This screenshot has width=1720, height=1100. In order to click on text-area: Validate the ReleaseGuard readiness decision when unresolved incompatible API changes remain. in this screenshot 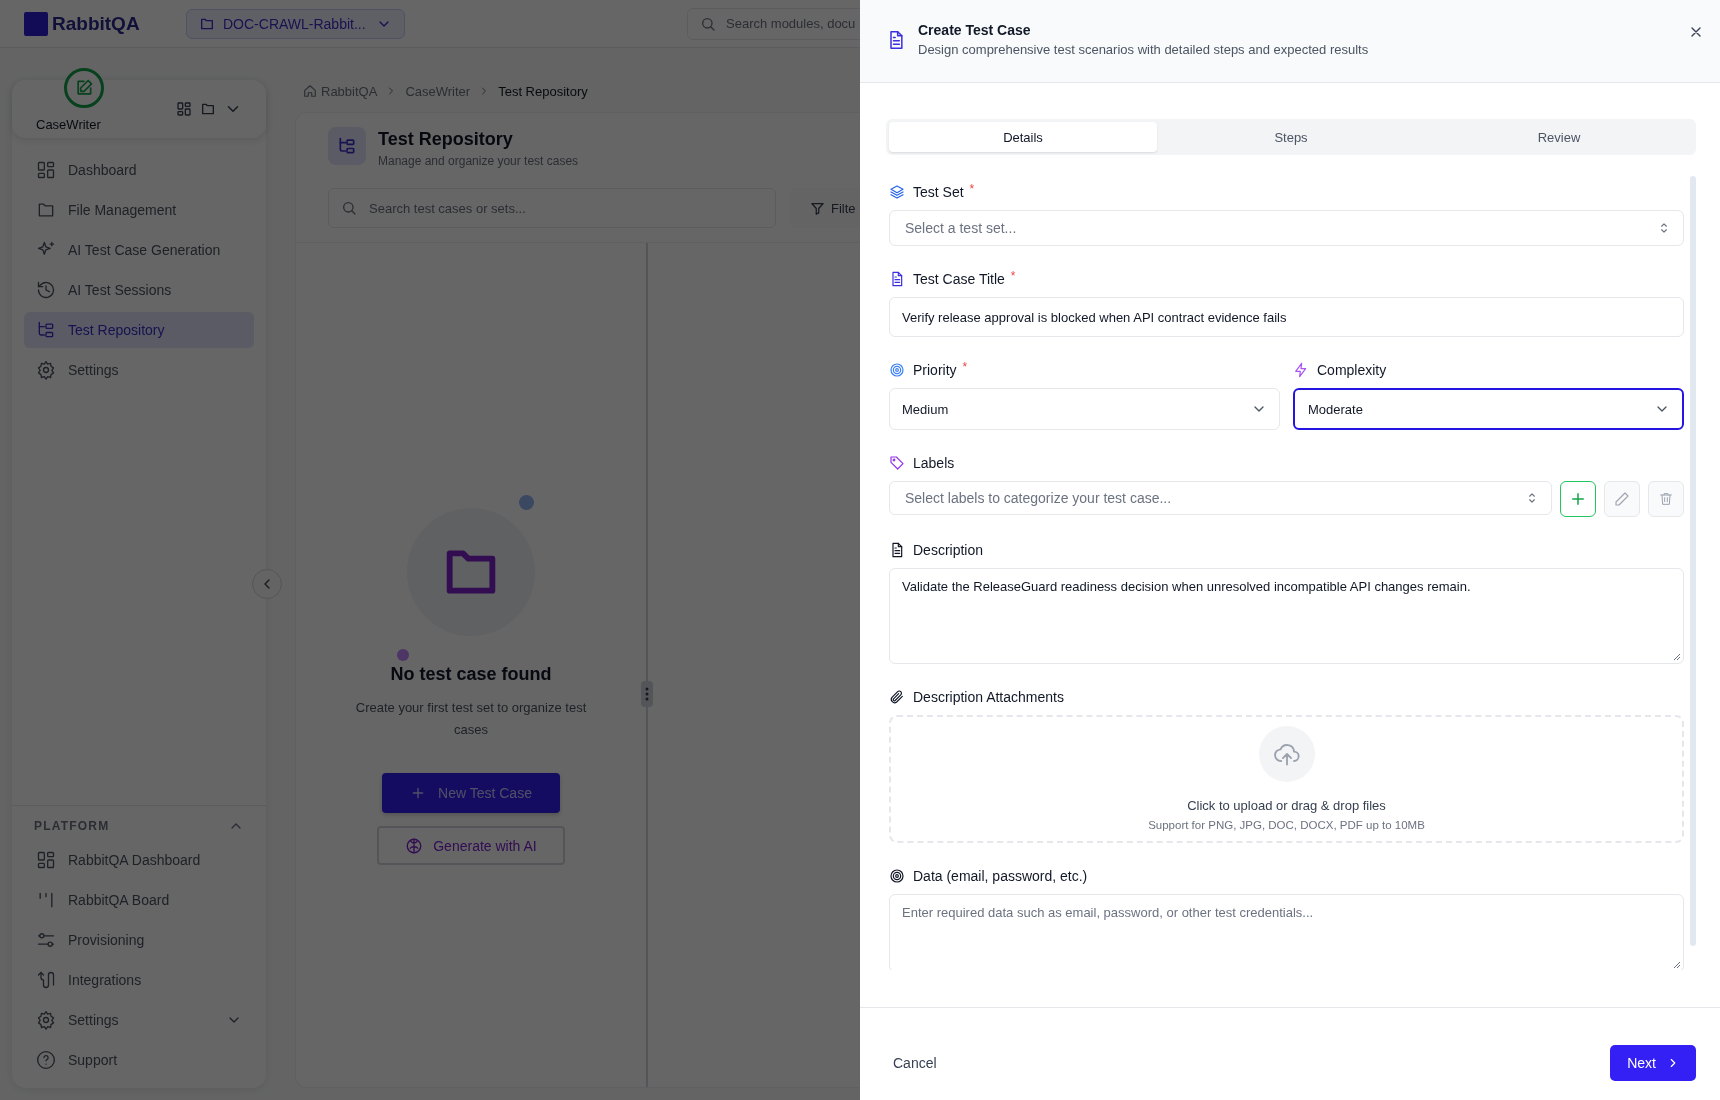, I will do `click(1286, 616)`.